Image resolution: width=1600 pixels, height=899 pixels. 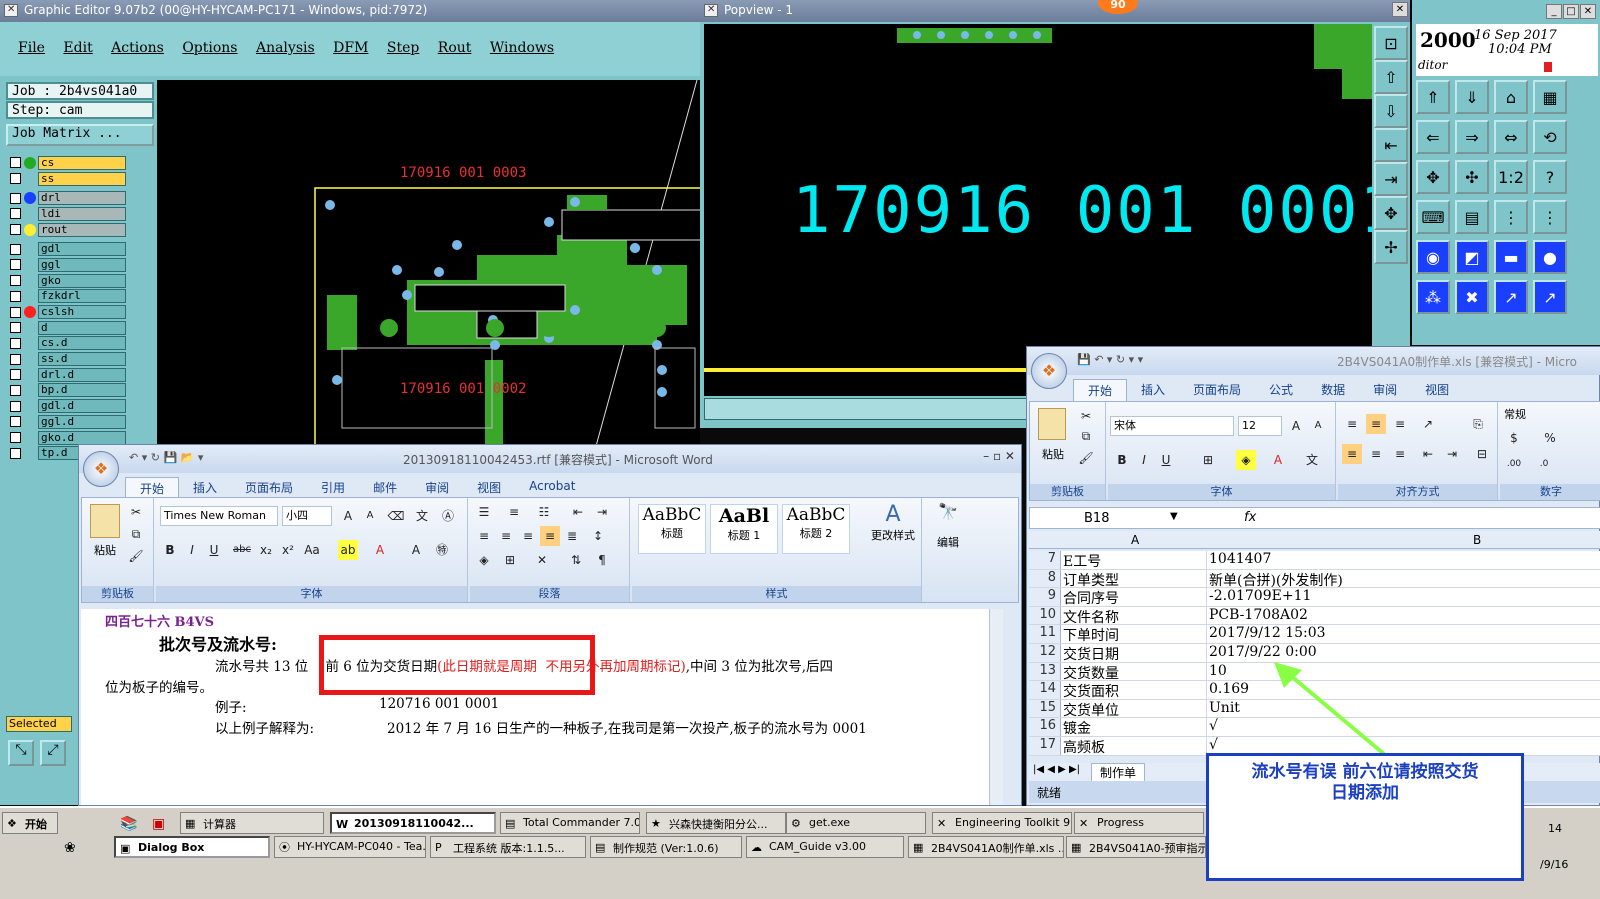 I want to click on column-b-header: B, so click(x=1477, y=540).